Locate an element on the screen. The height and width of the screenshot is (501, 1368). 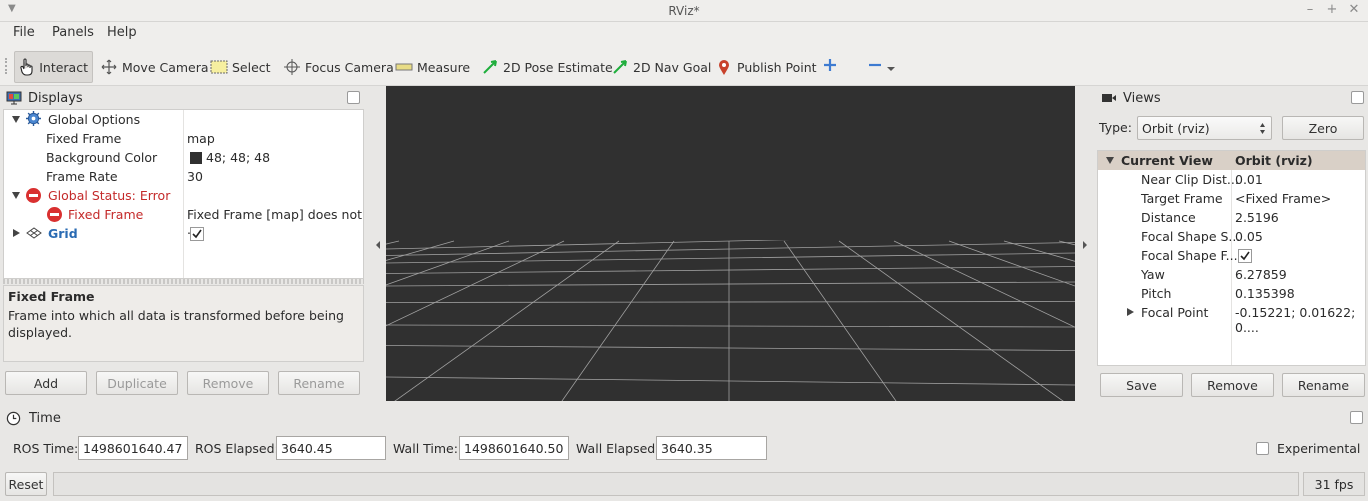
time-float-button is located at coordinates (1356, 417).